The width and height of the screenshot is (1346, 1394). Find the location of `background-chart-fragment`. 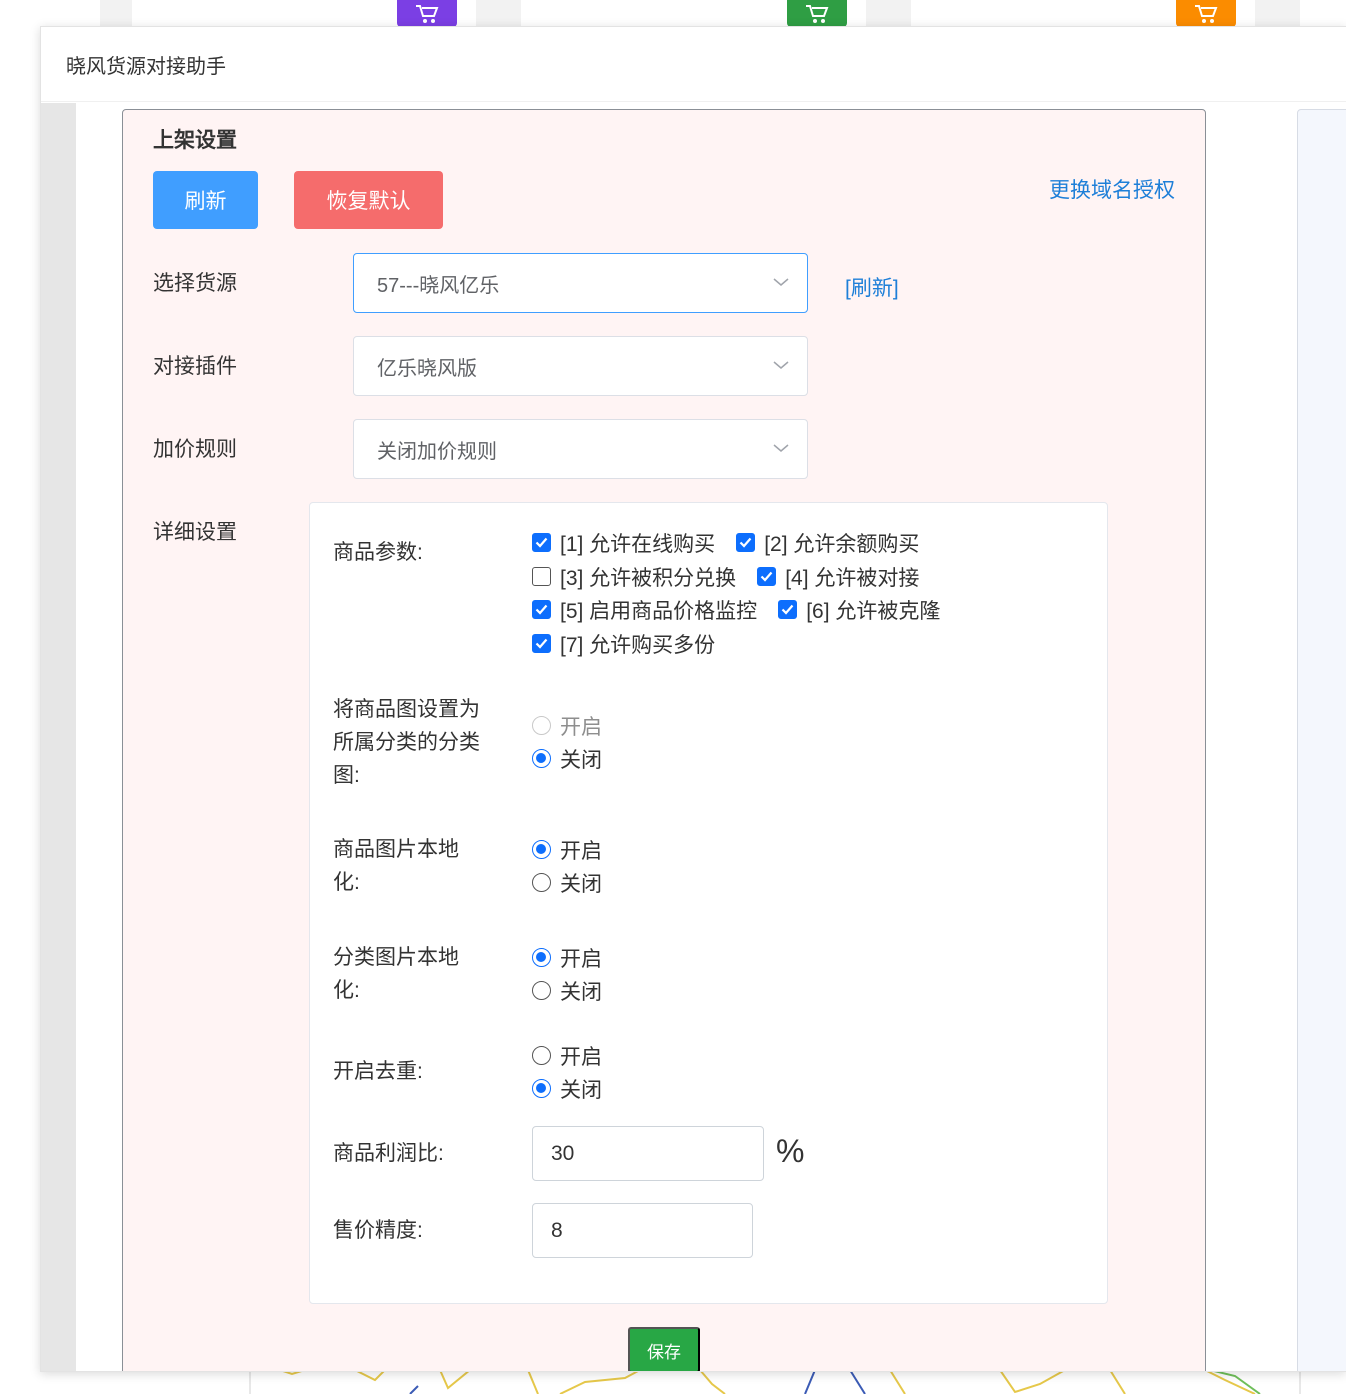

background-chart-fragment is located at coordinates (673, 1382).